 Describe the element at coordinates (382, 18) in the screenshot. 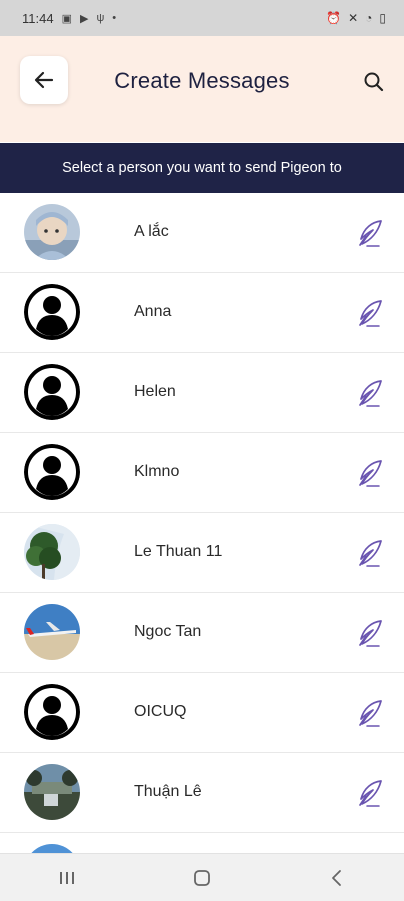

I see `battery-icon: ▯` at that location.